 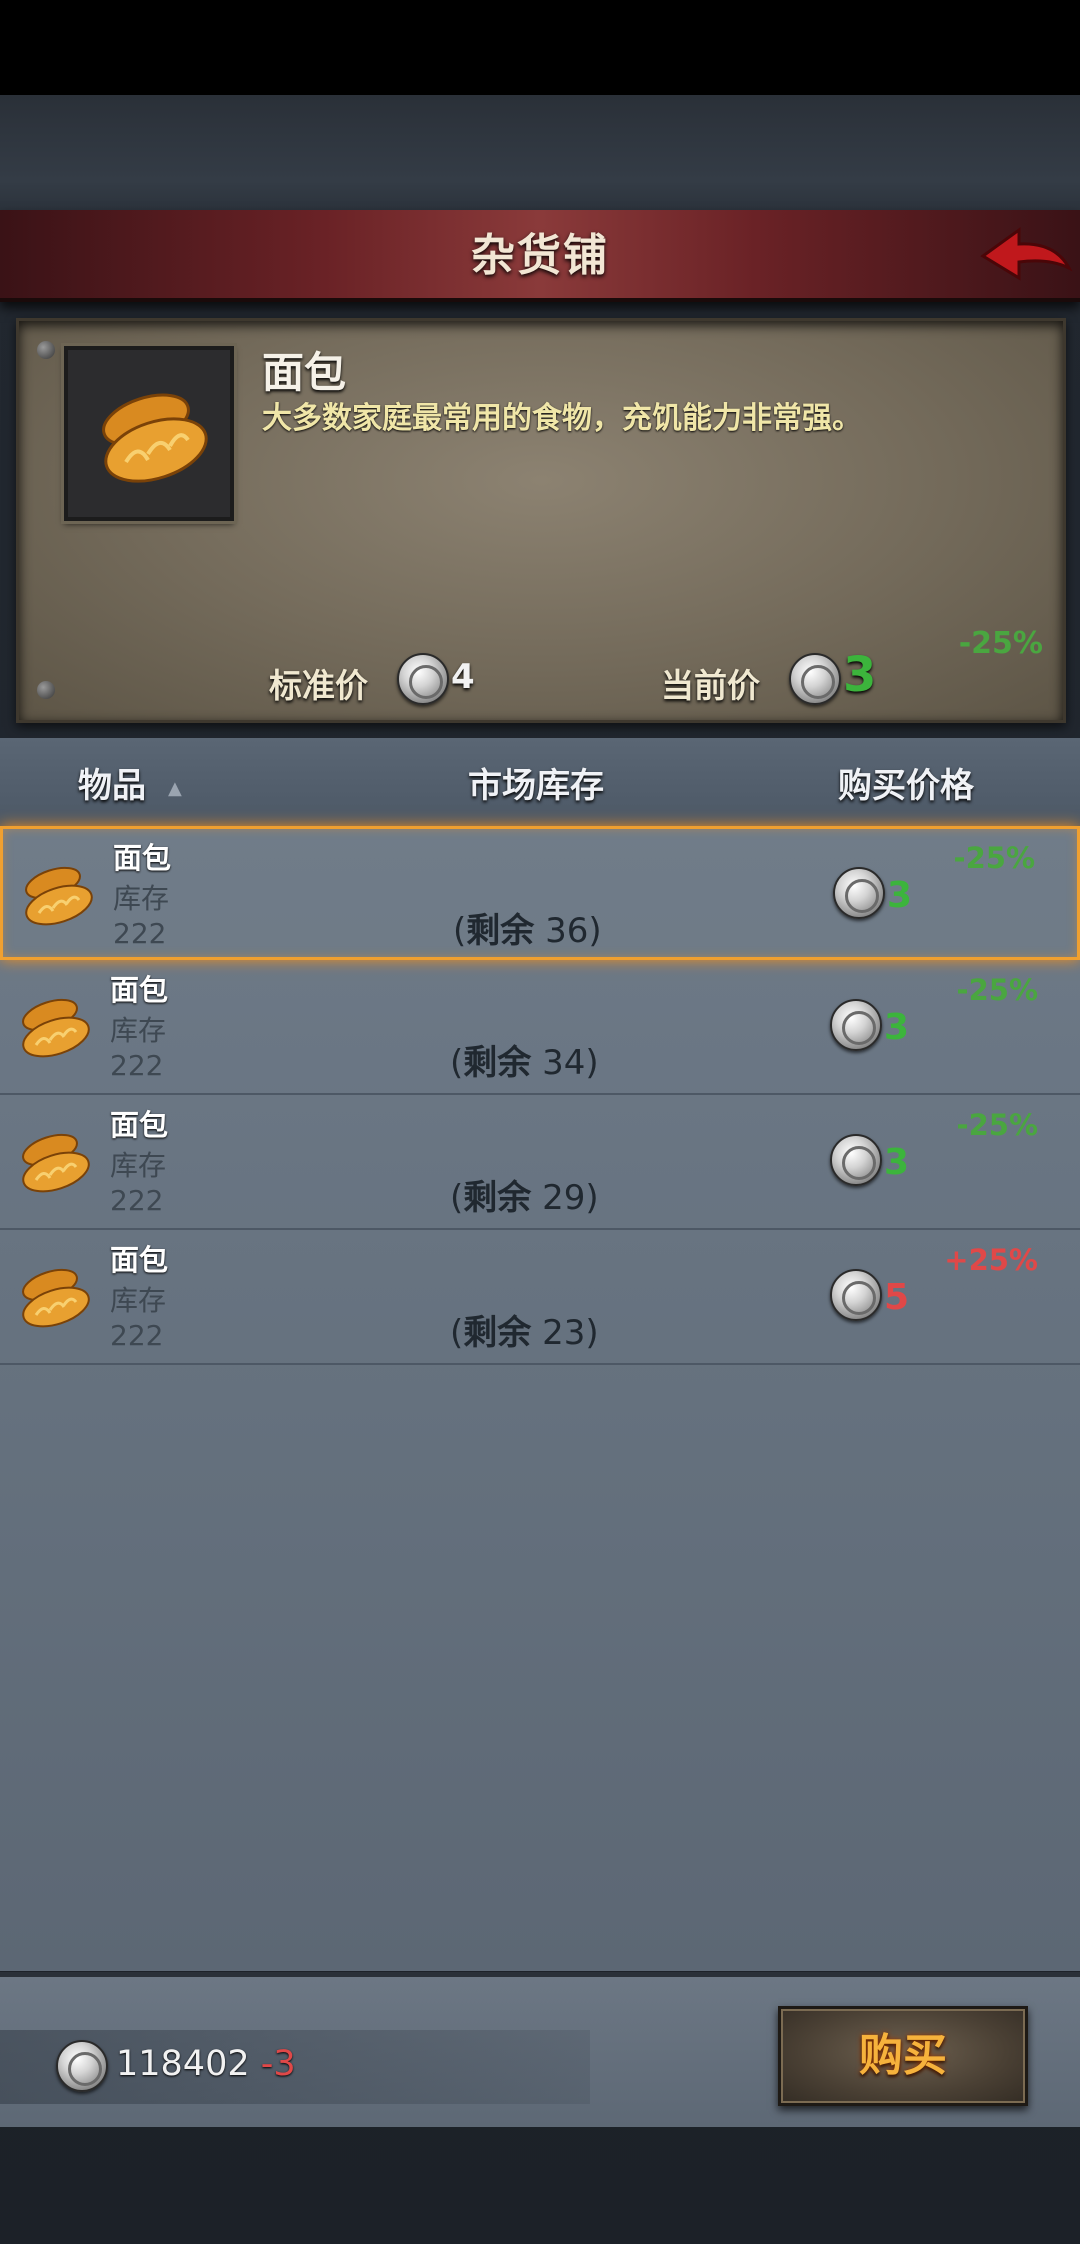 I want to click on list-item: 面包库存 222 (剩余 29) 3 -25%, so click(x=540, y=1163).